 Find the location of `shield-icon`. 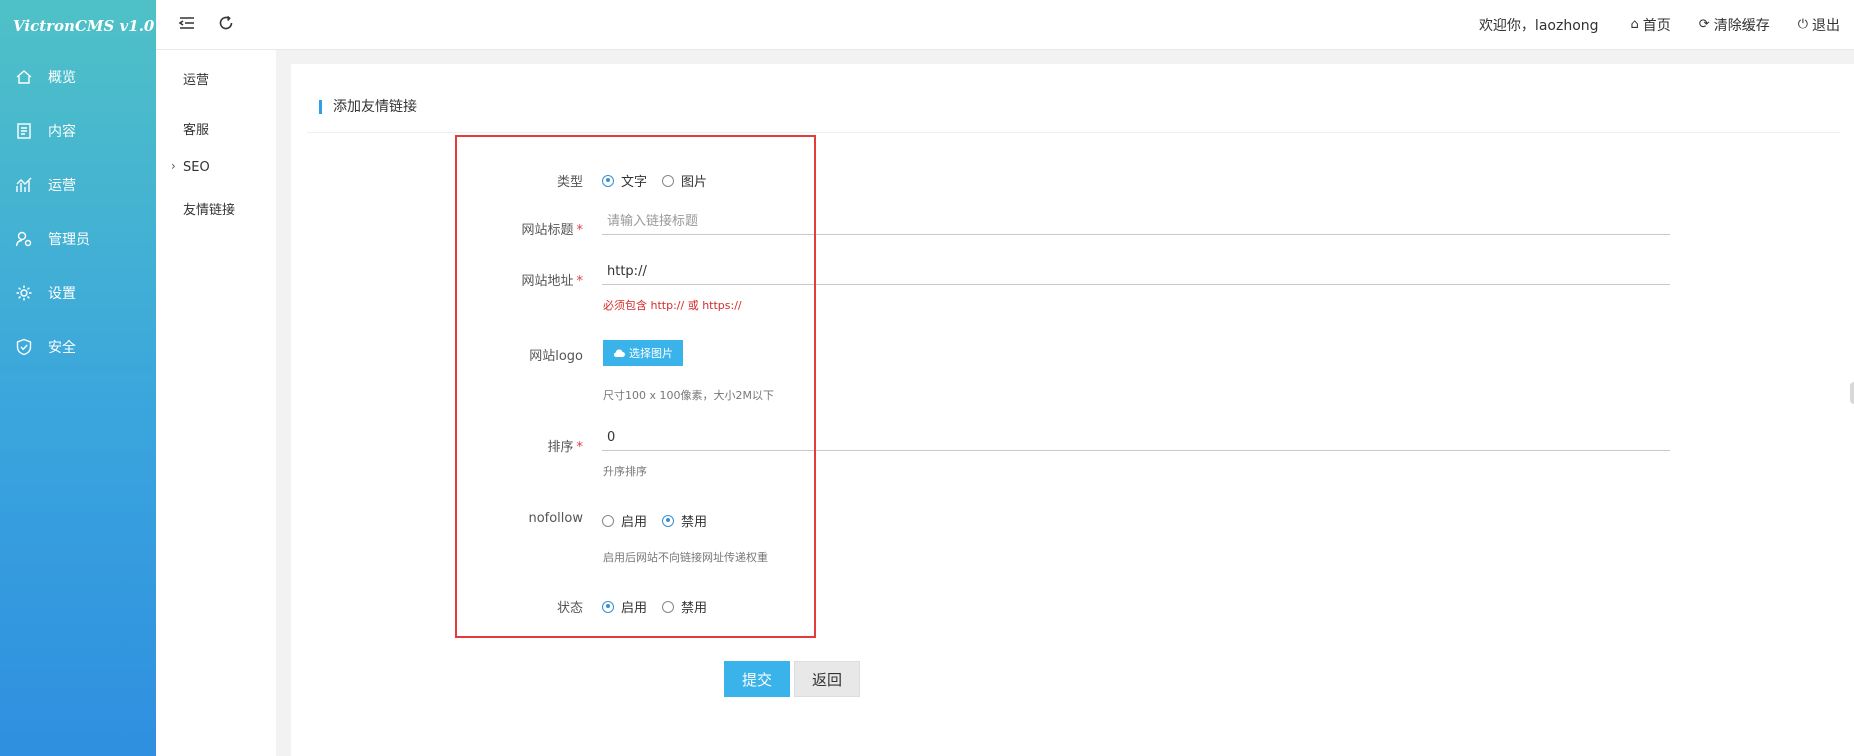

shield-icon is located at coordinates (24, 347).